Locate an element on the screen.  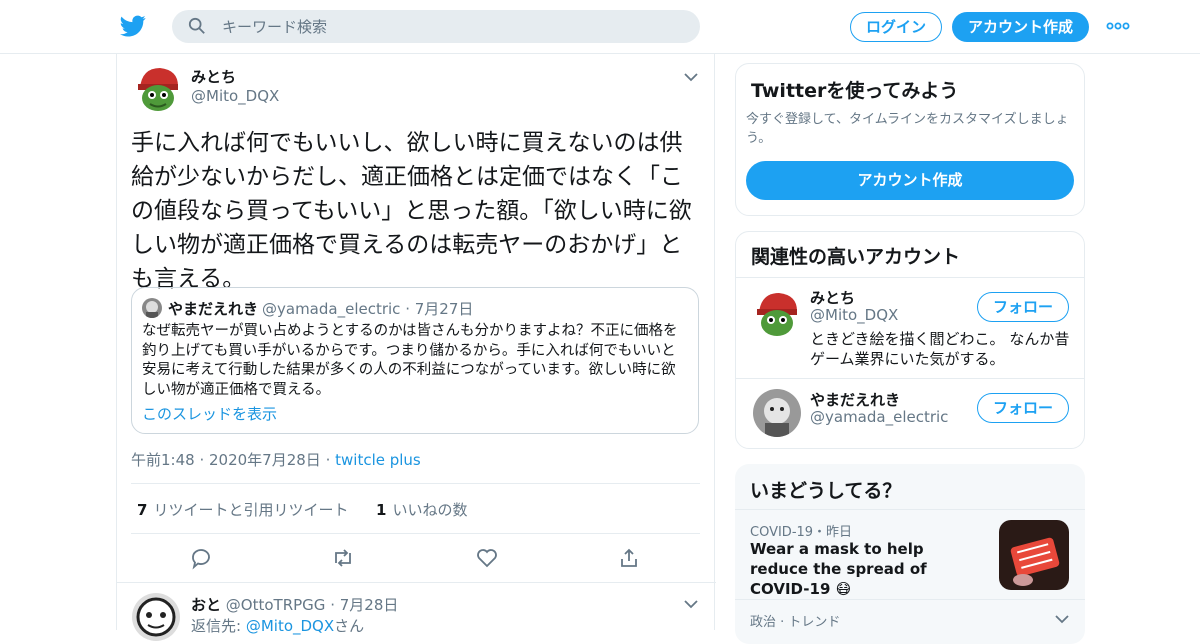
share-icon is located at coordinates (629, 558).